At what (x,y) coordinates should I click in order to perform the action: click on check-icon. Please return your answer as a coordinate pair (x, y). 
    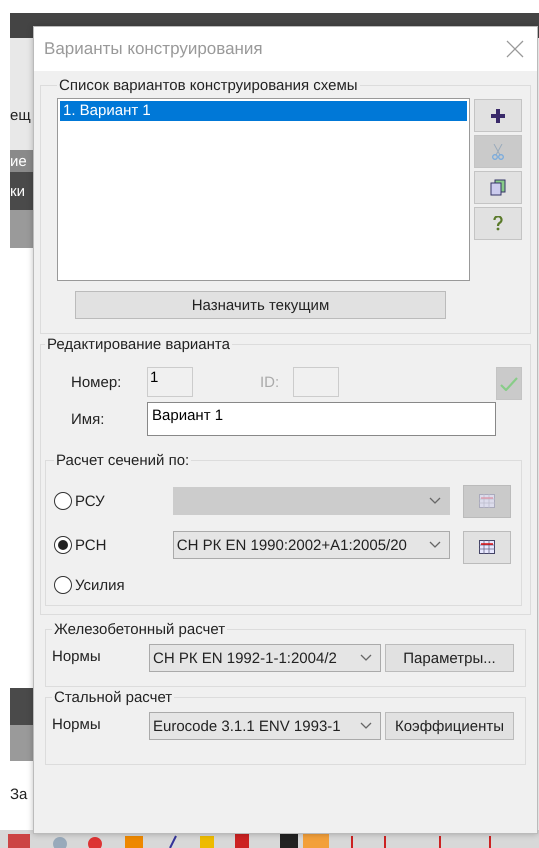
    Looking at the image, I should click on (509, 383).